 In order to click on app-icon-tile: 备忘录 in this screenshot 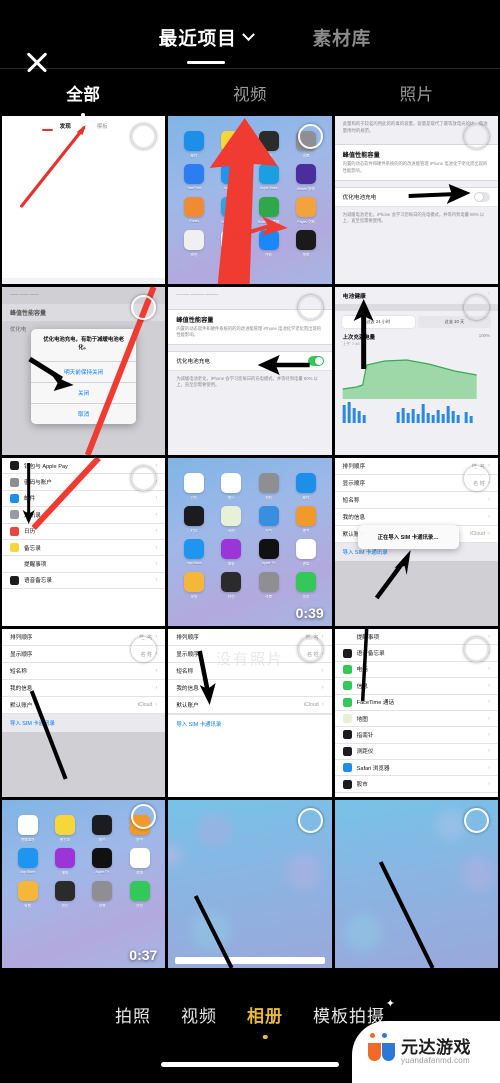, I will do `click(231, 146)`.